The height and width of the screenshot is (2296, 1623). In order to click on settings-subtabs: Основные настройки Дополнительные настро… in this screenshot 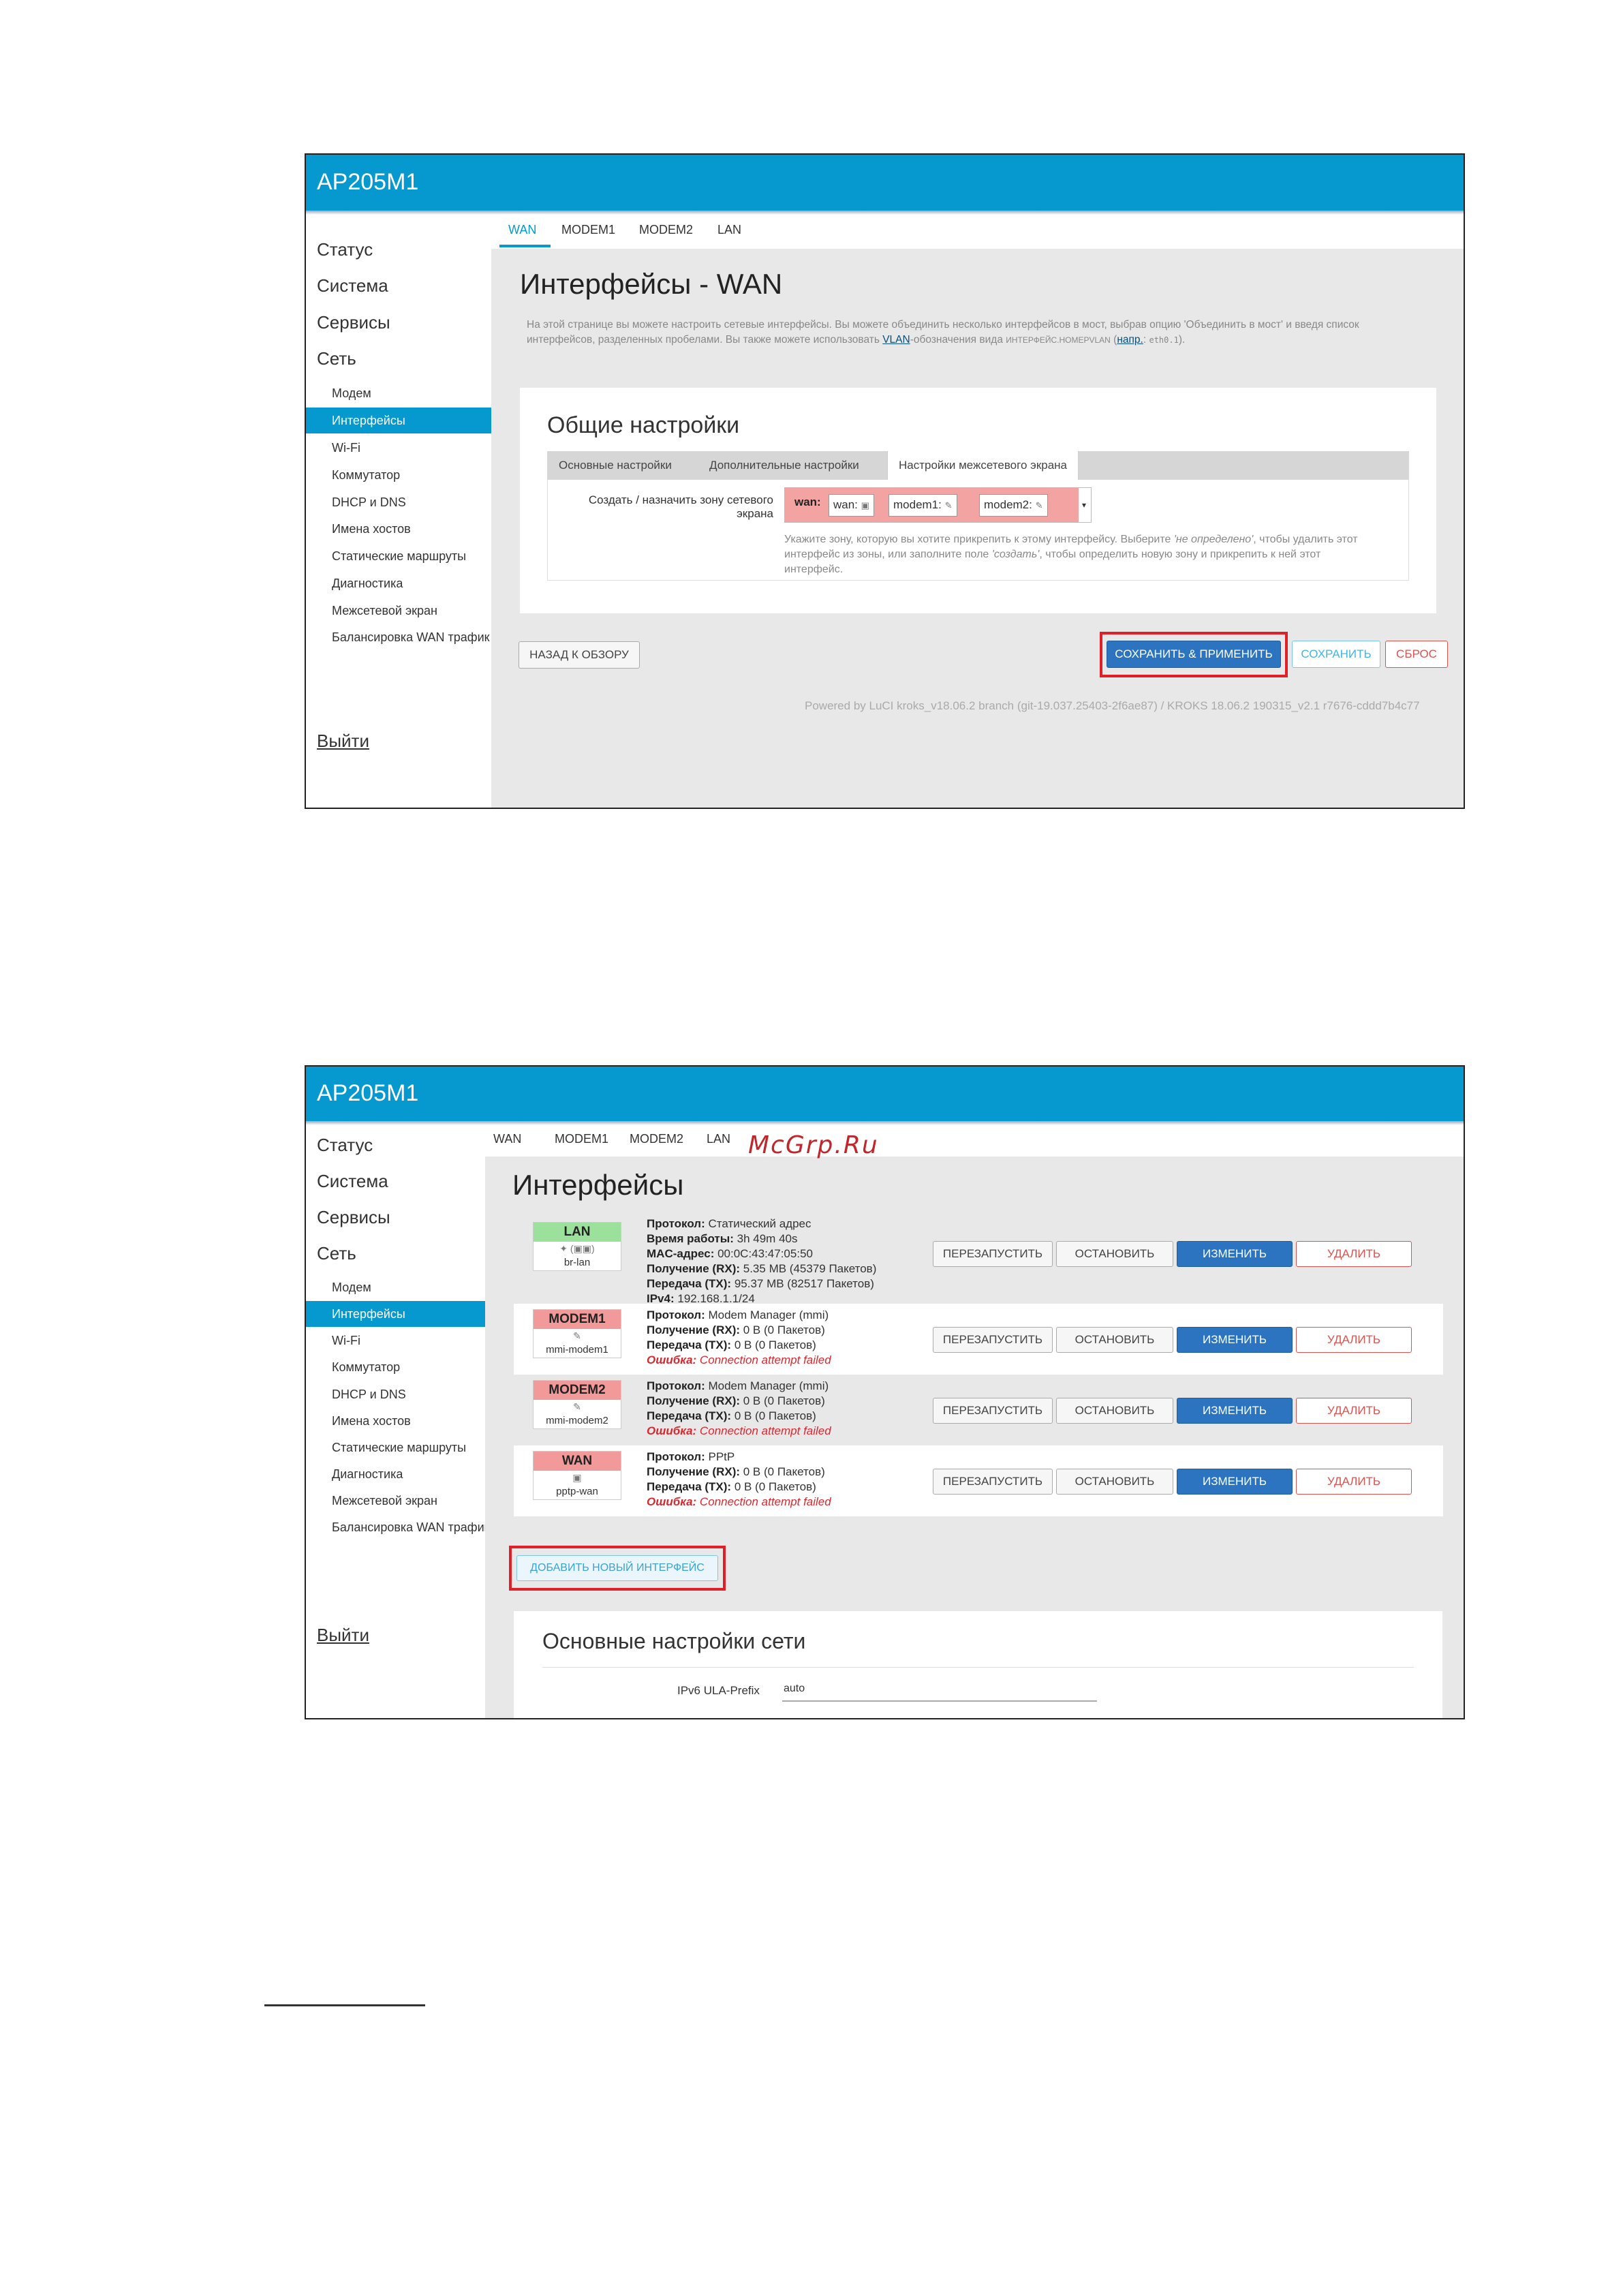, I will do `click(978, 466)`.